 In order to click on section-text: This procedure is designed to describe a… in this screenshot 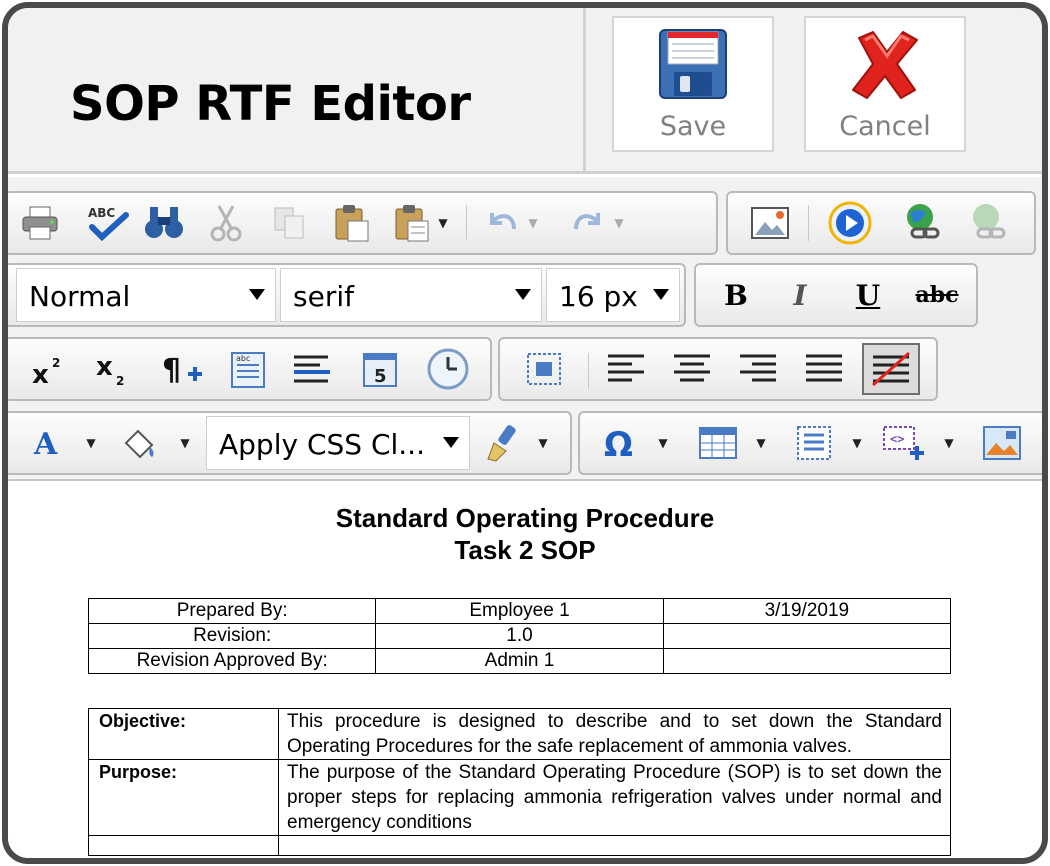, I will do `click(614, 734)`.